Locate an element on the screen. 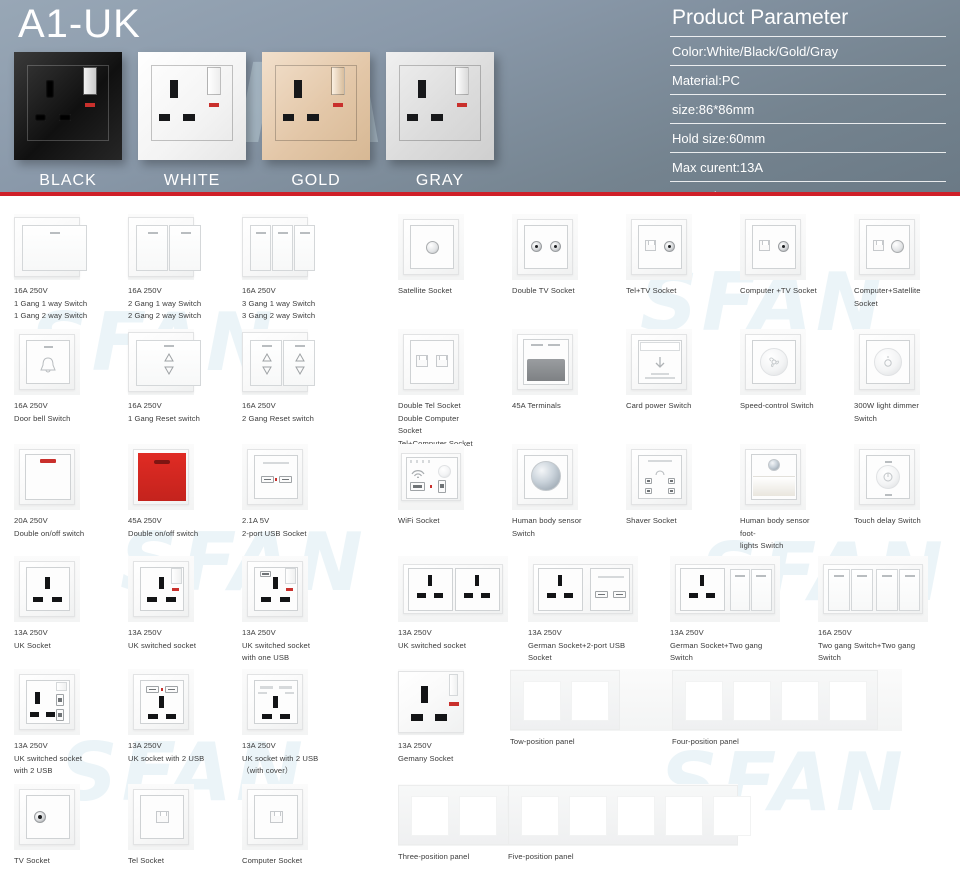 This screenshot has height=896, width=960. product-card: Computer Socket is located at coordinates (281, 826).